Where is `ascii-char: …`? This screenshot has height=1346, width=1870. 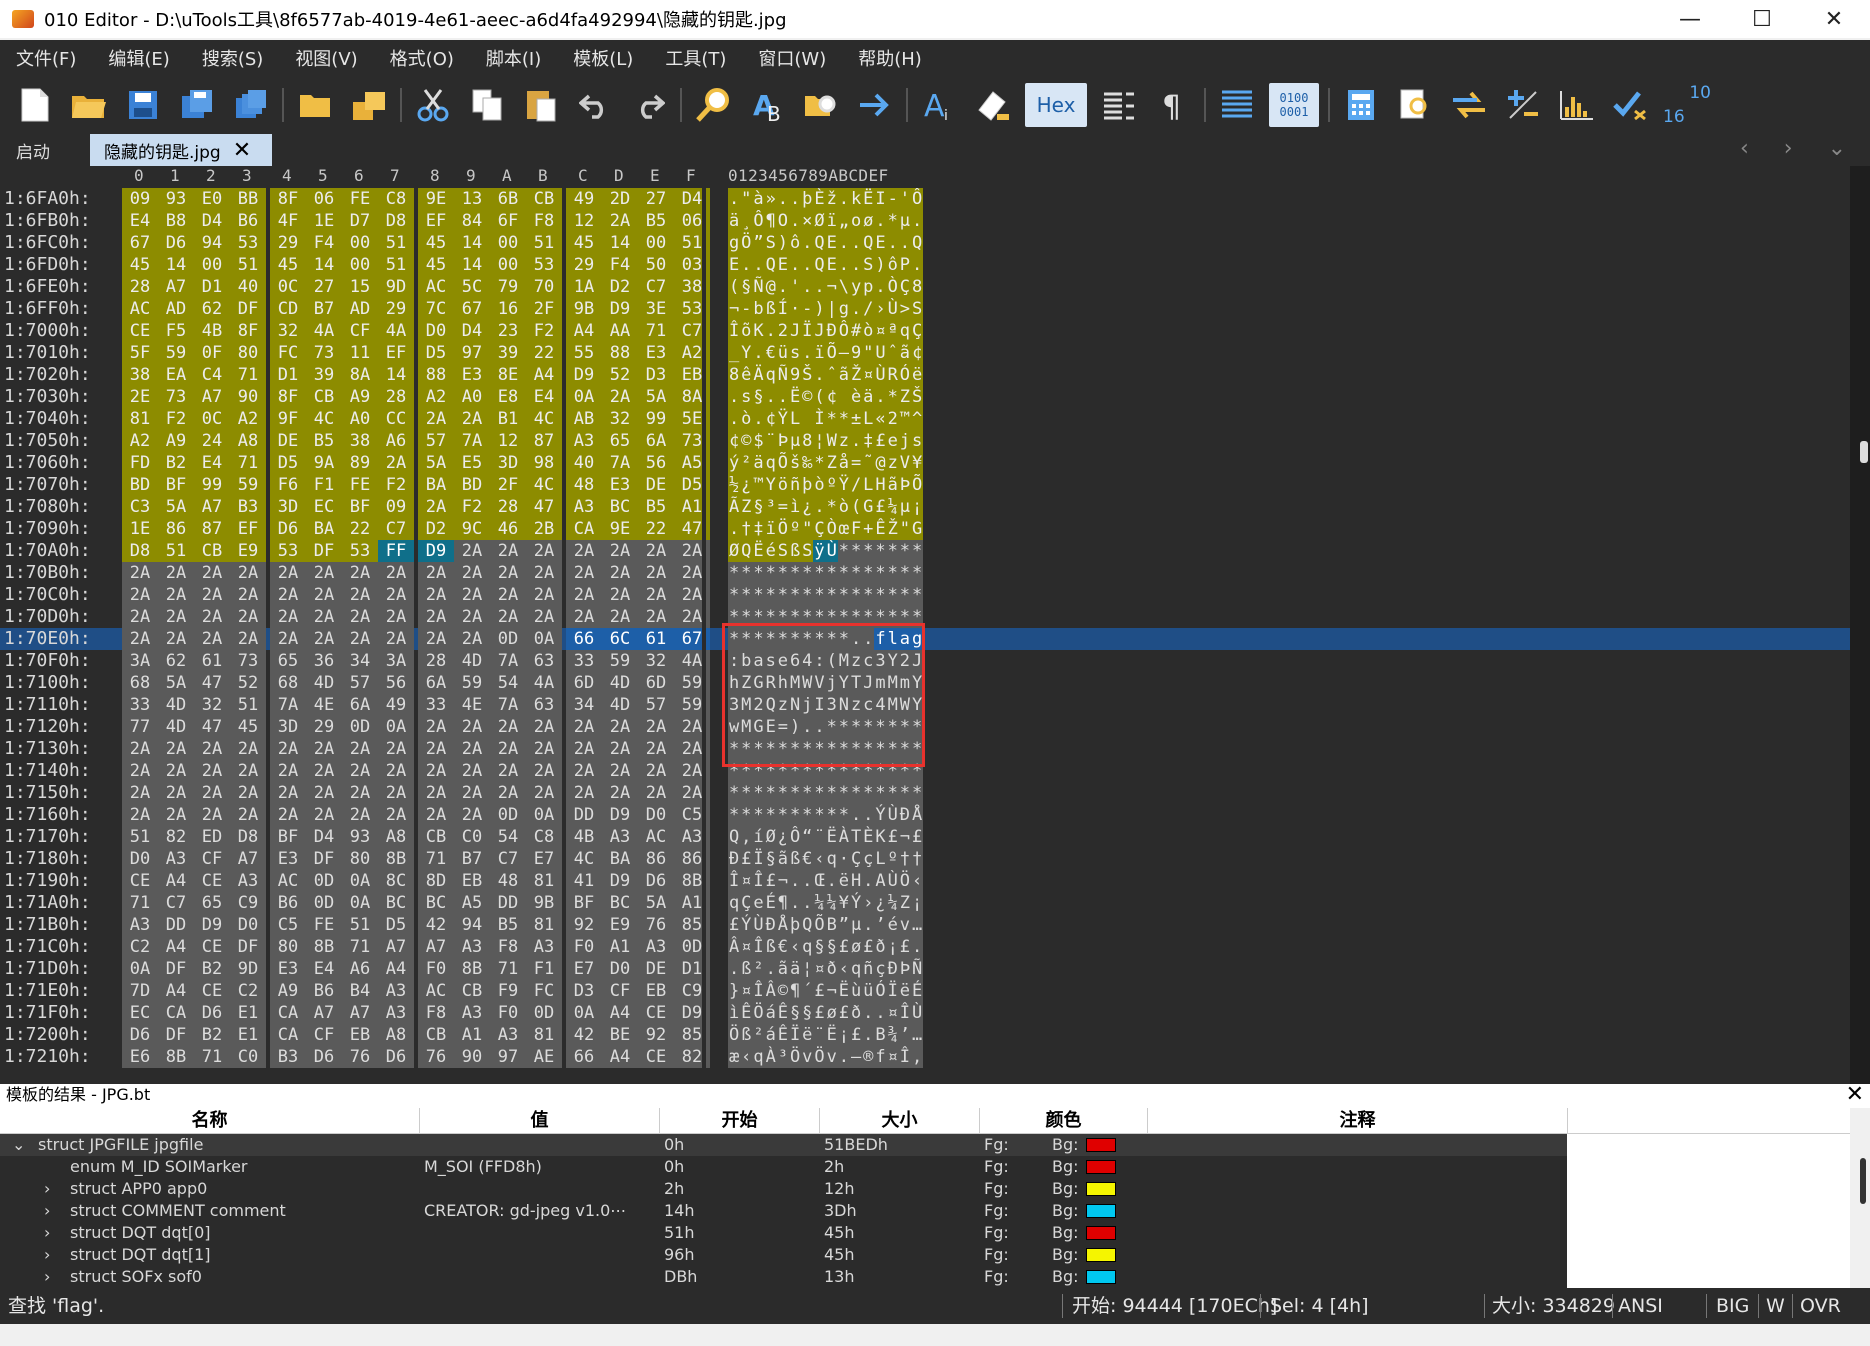
ascii-char: … is located at coordinates (917, 925).